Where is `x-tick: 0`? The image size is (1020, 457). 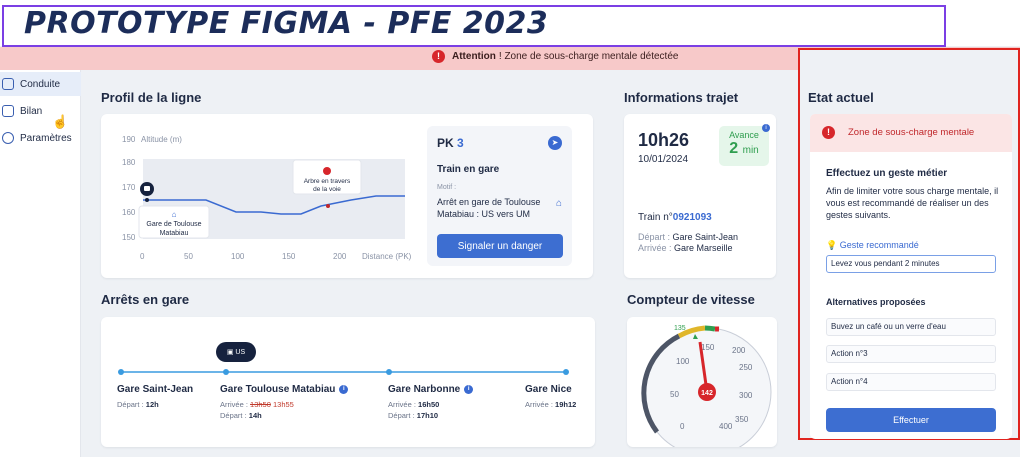 x-tick: 0 is located at coordinates (142, 256).